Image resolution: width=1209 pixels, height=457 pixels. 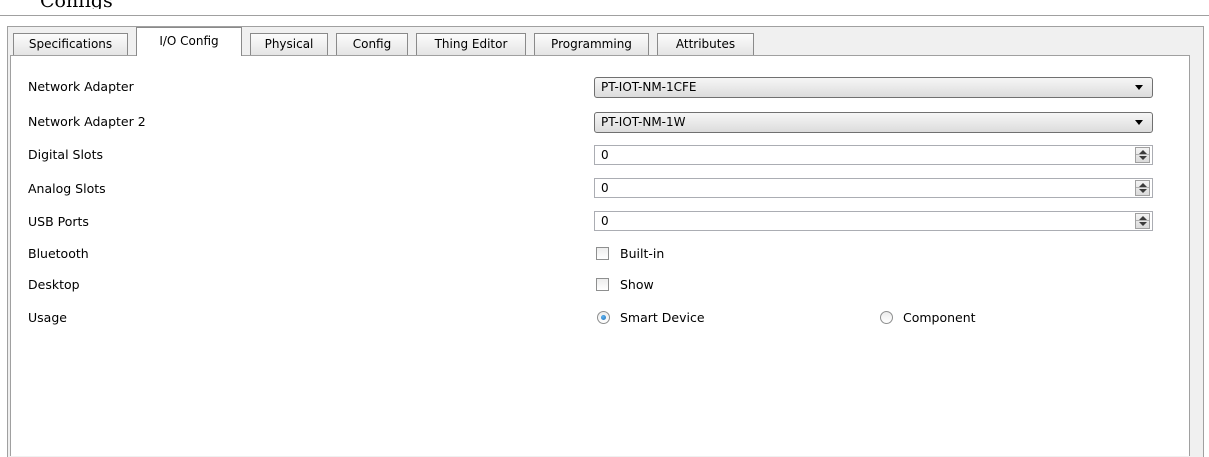 I want to click on usb-ports-label: USB Ports, so click(x=58, y=221).